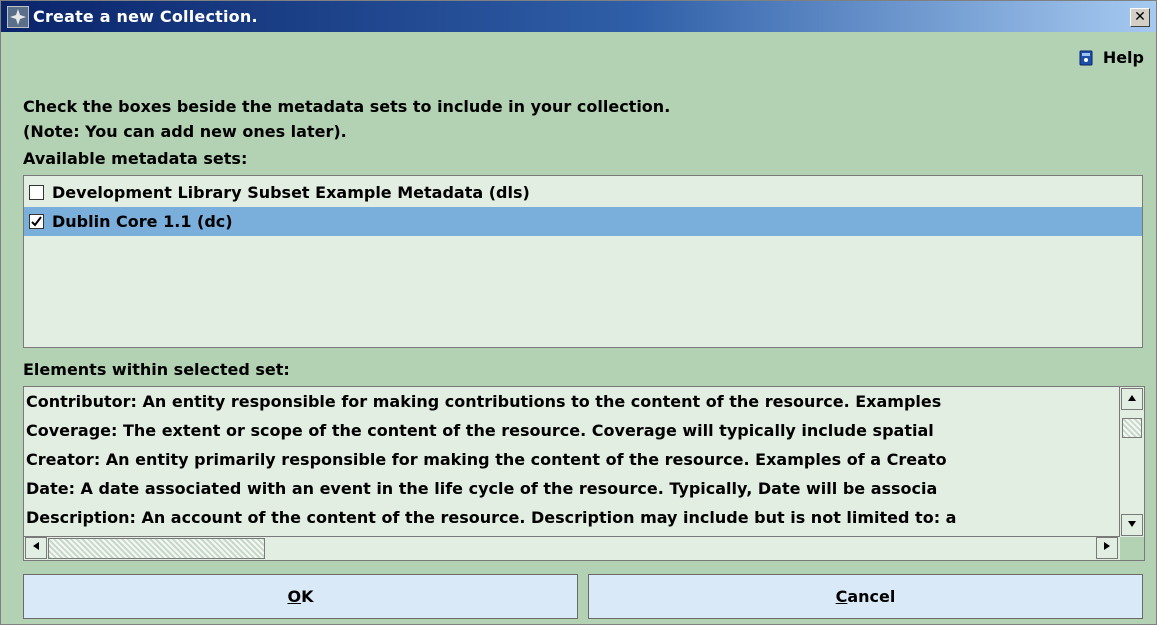  Describe the element at coordinates (578, 16) in the screenshot. I see `title-bar: Create a new Collection. ✕` at that location.